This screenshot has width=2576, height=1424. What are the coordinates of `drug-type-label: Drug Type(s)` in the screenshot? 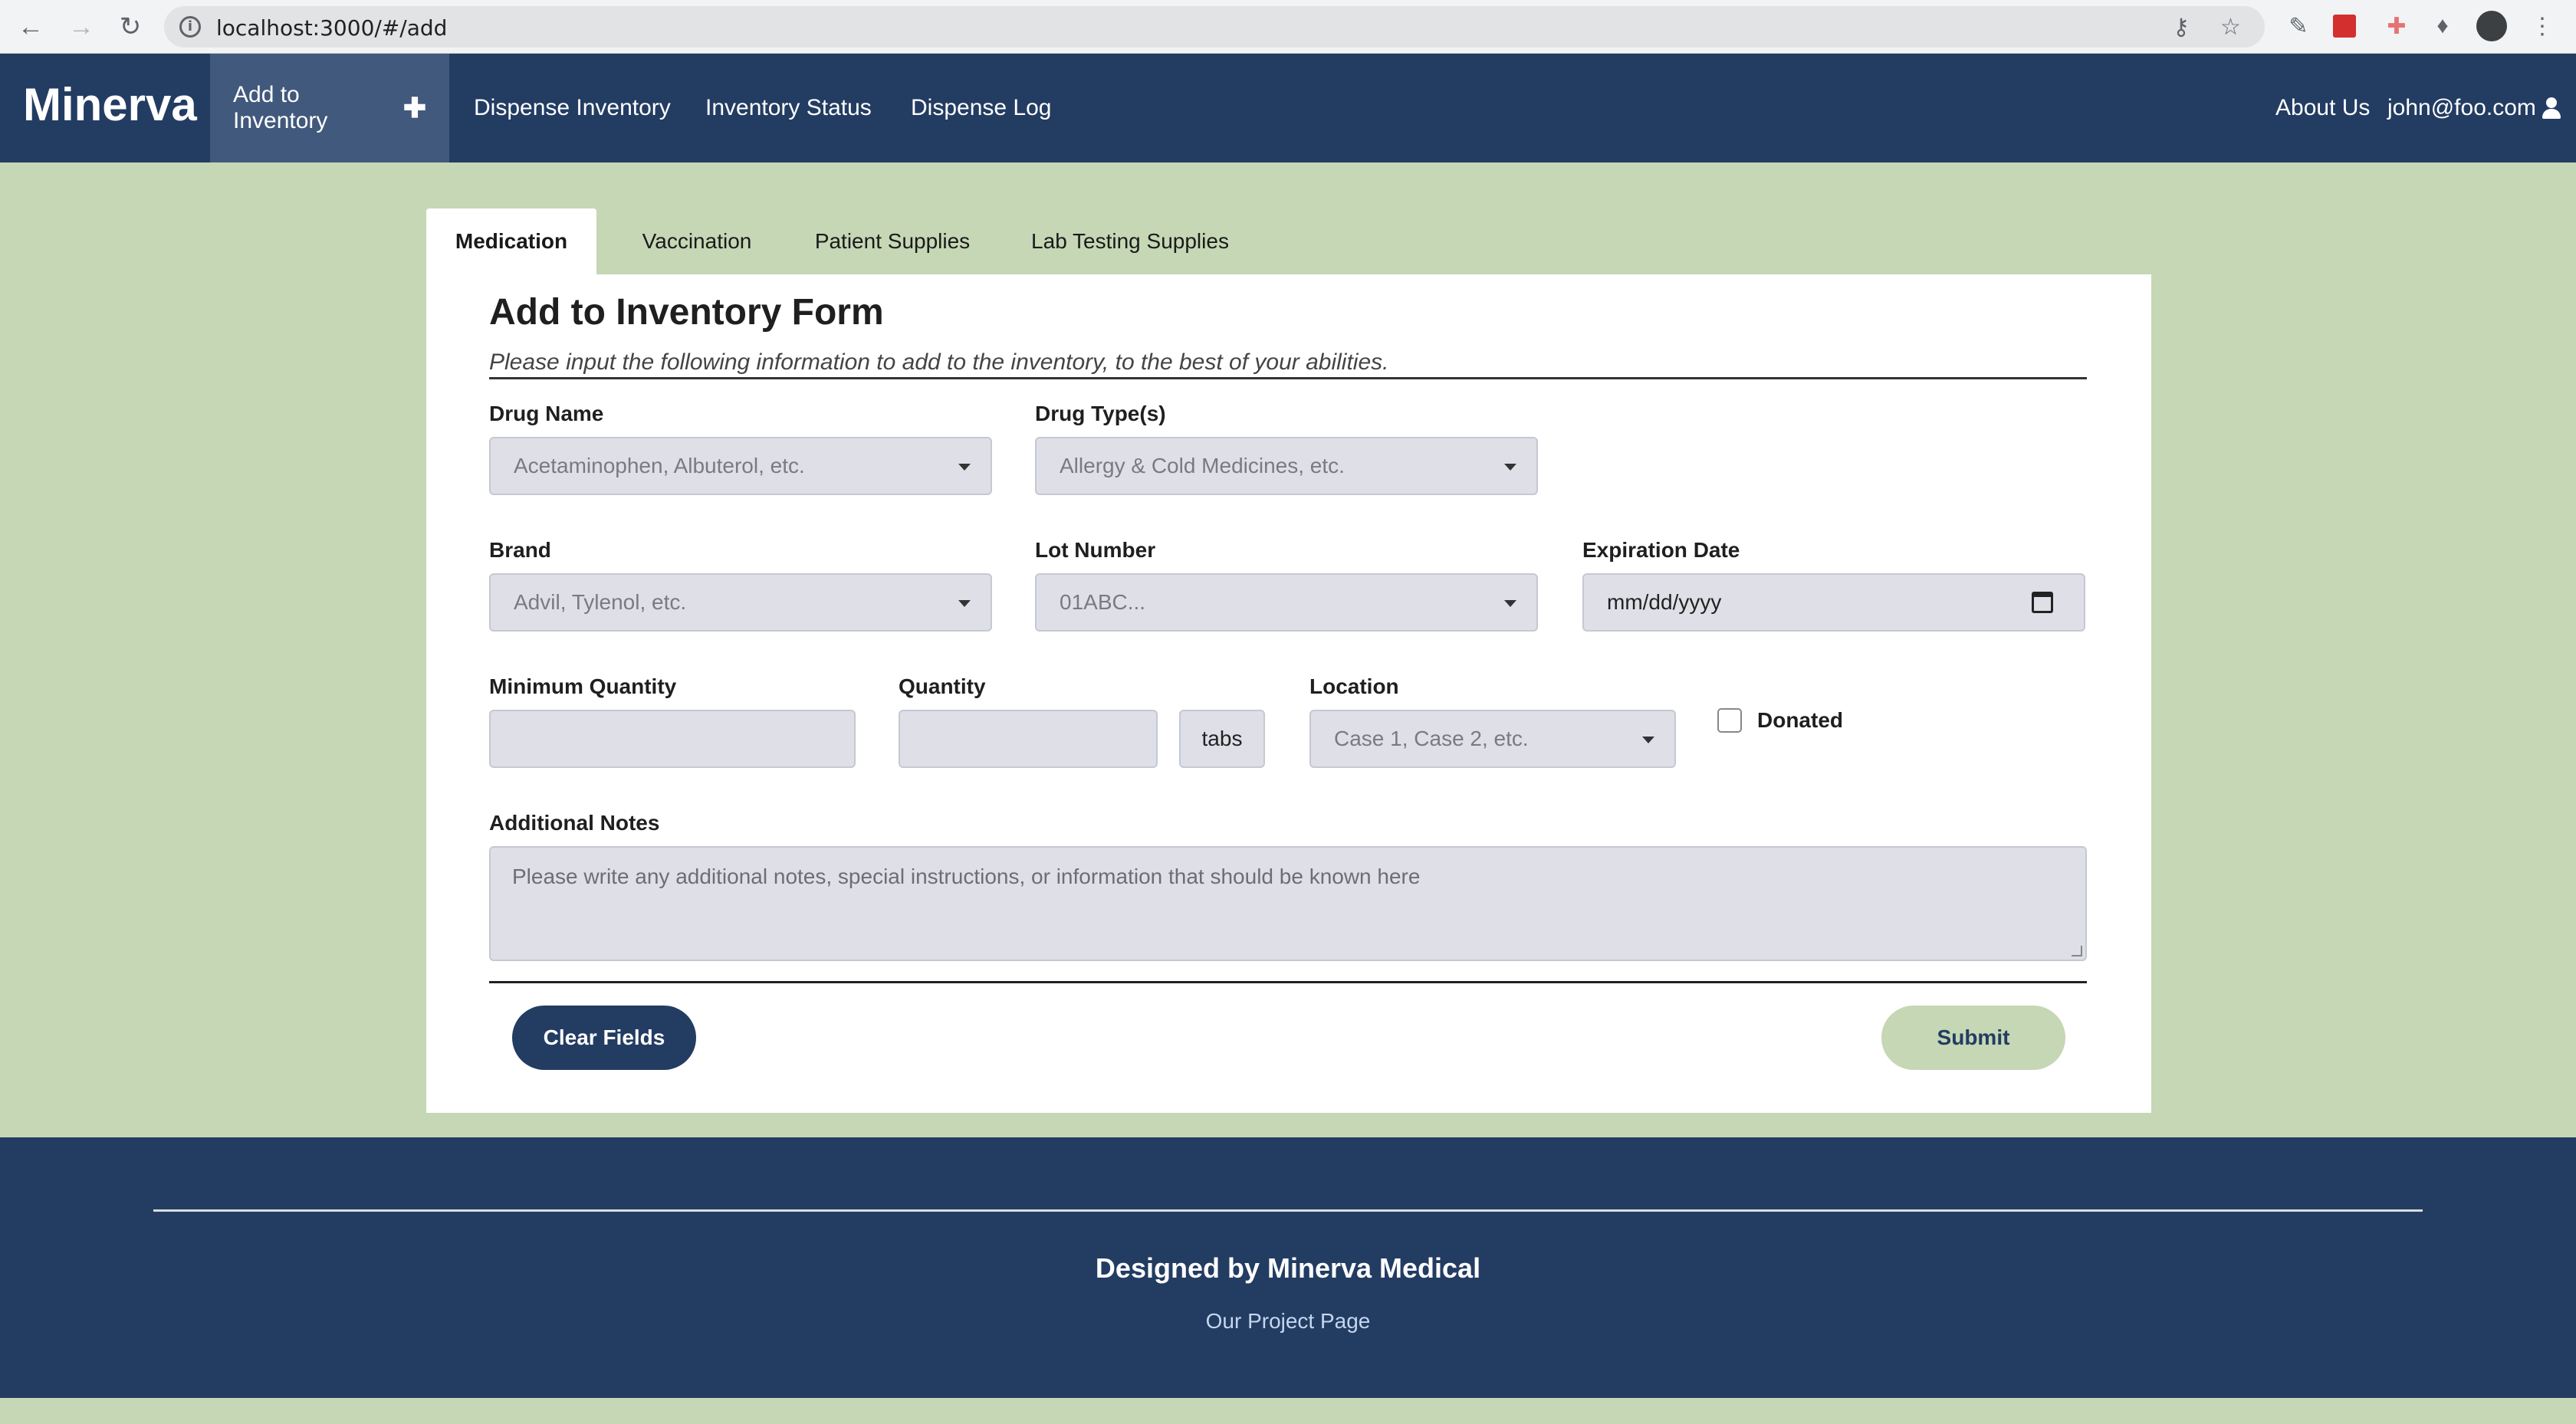 It's located at (1101, 413).